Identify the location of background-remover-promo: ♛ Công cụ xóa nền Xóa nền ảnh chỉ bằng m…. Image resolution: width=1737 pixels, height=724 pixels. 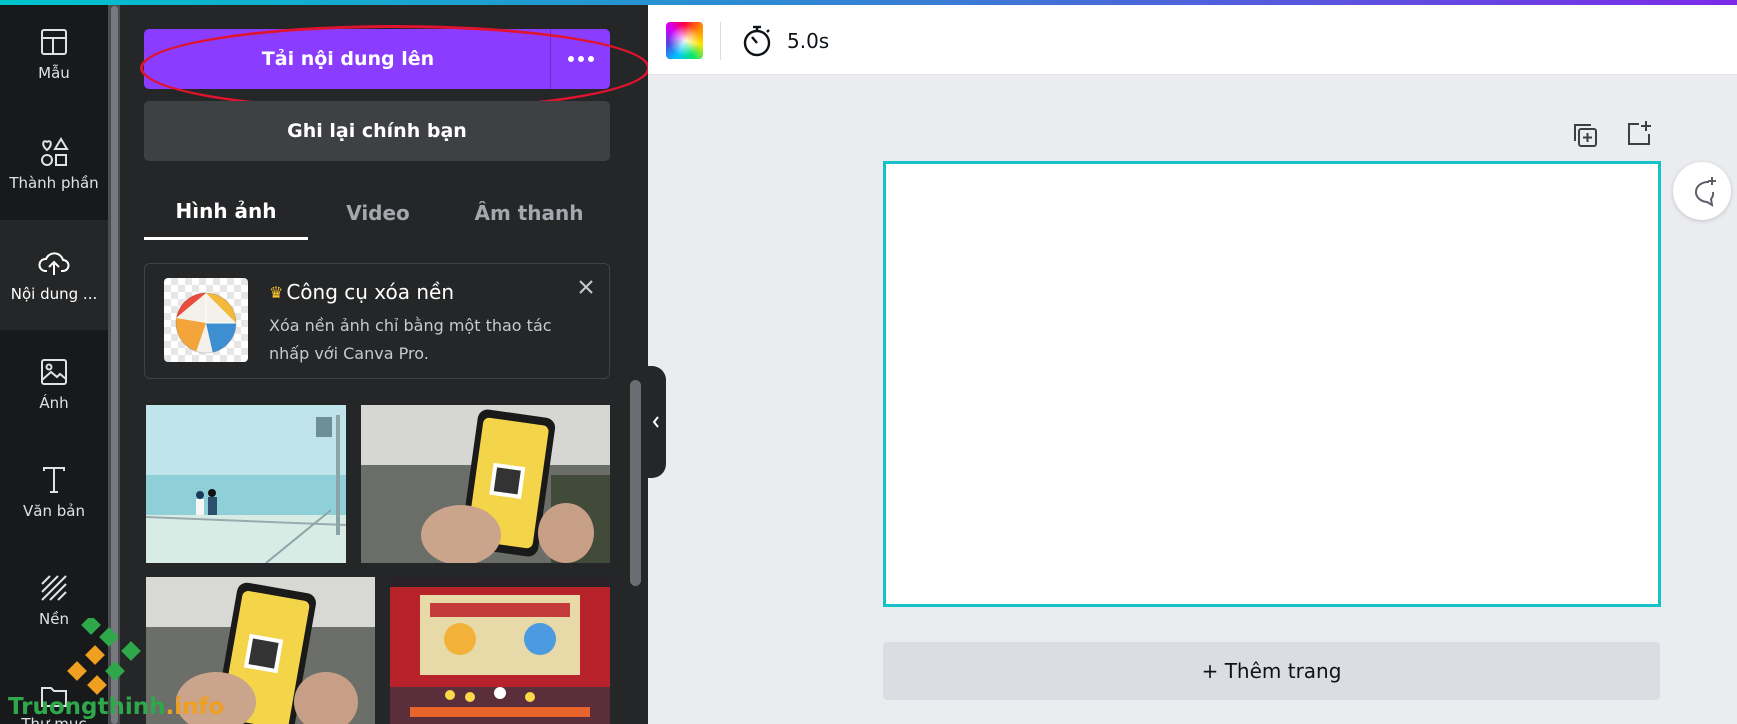
(377, 321).